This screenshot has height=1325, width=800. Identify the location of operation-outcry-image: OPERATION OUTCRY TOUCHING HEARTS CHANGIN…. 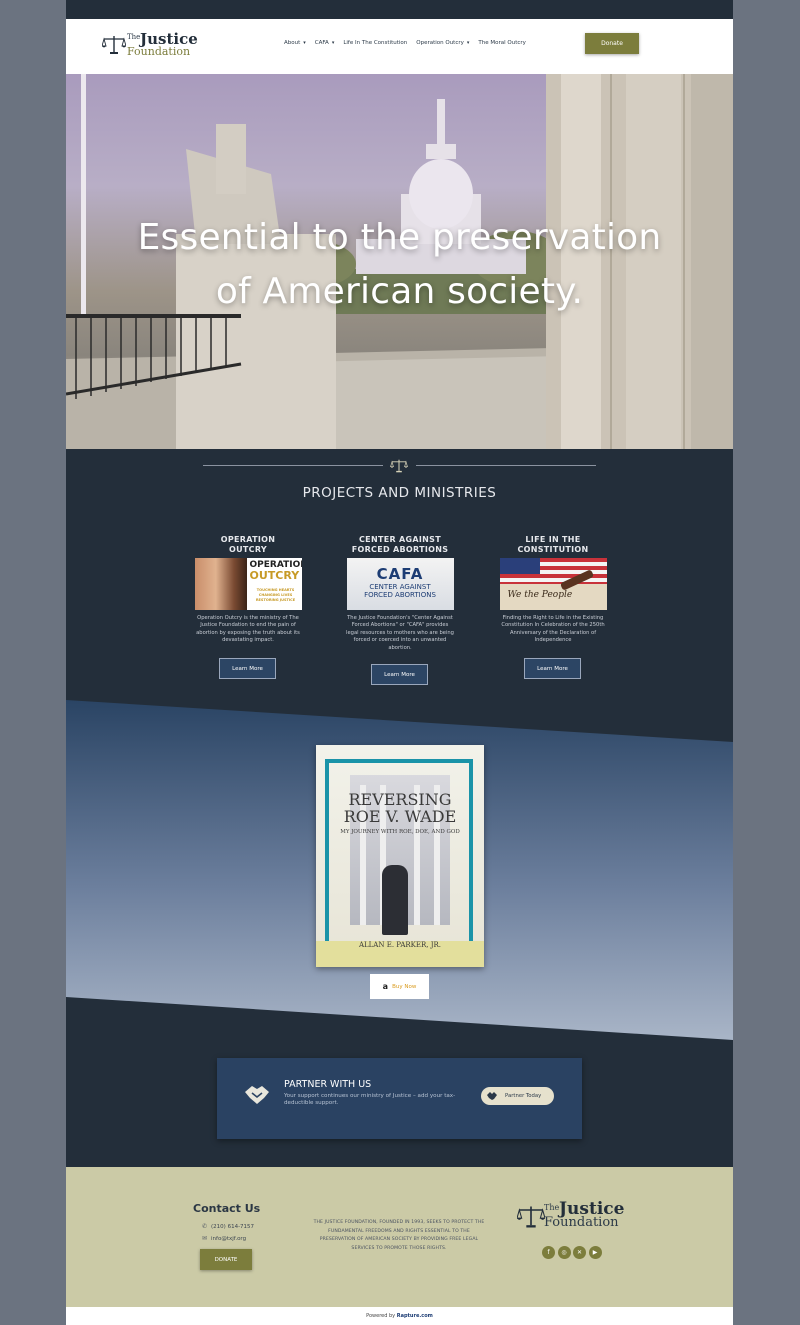
(248, 584).